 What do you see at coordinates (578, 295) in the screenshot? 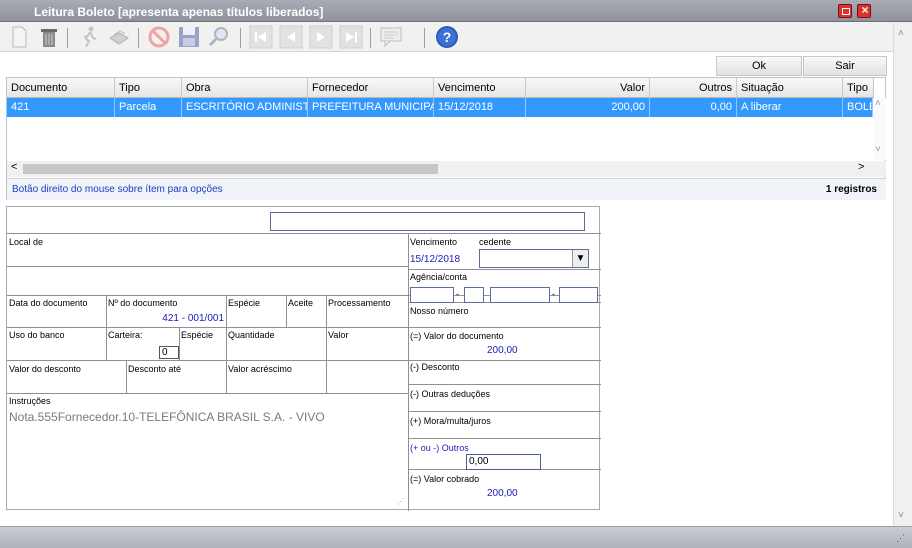
I see `conta-dv-input` at bounding box center [578, 295].